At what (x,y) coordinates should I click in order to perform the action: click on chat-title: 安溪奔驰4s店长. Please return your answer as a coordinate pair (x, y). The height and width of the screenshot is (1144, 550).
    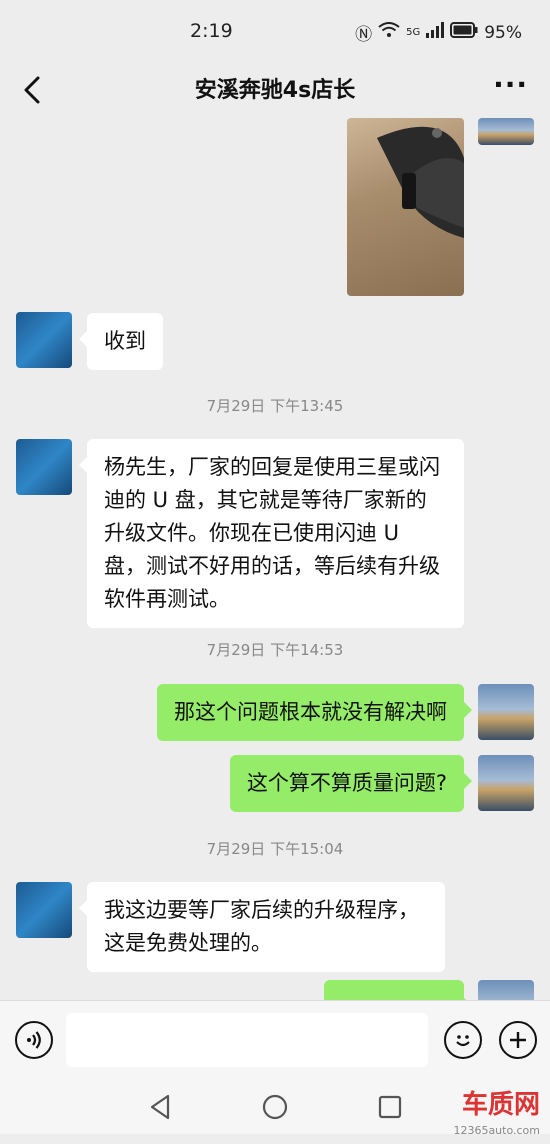
    Looking at the image, I should click on (275, 90).